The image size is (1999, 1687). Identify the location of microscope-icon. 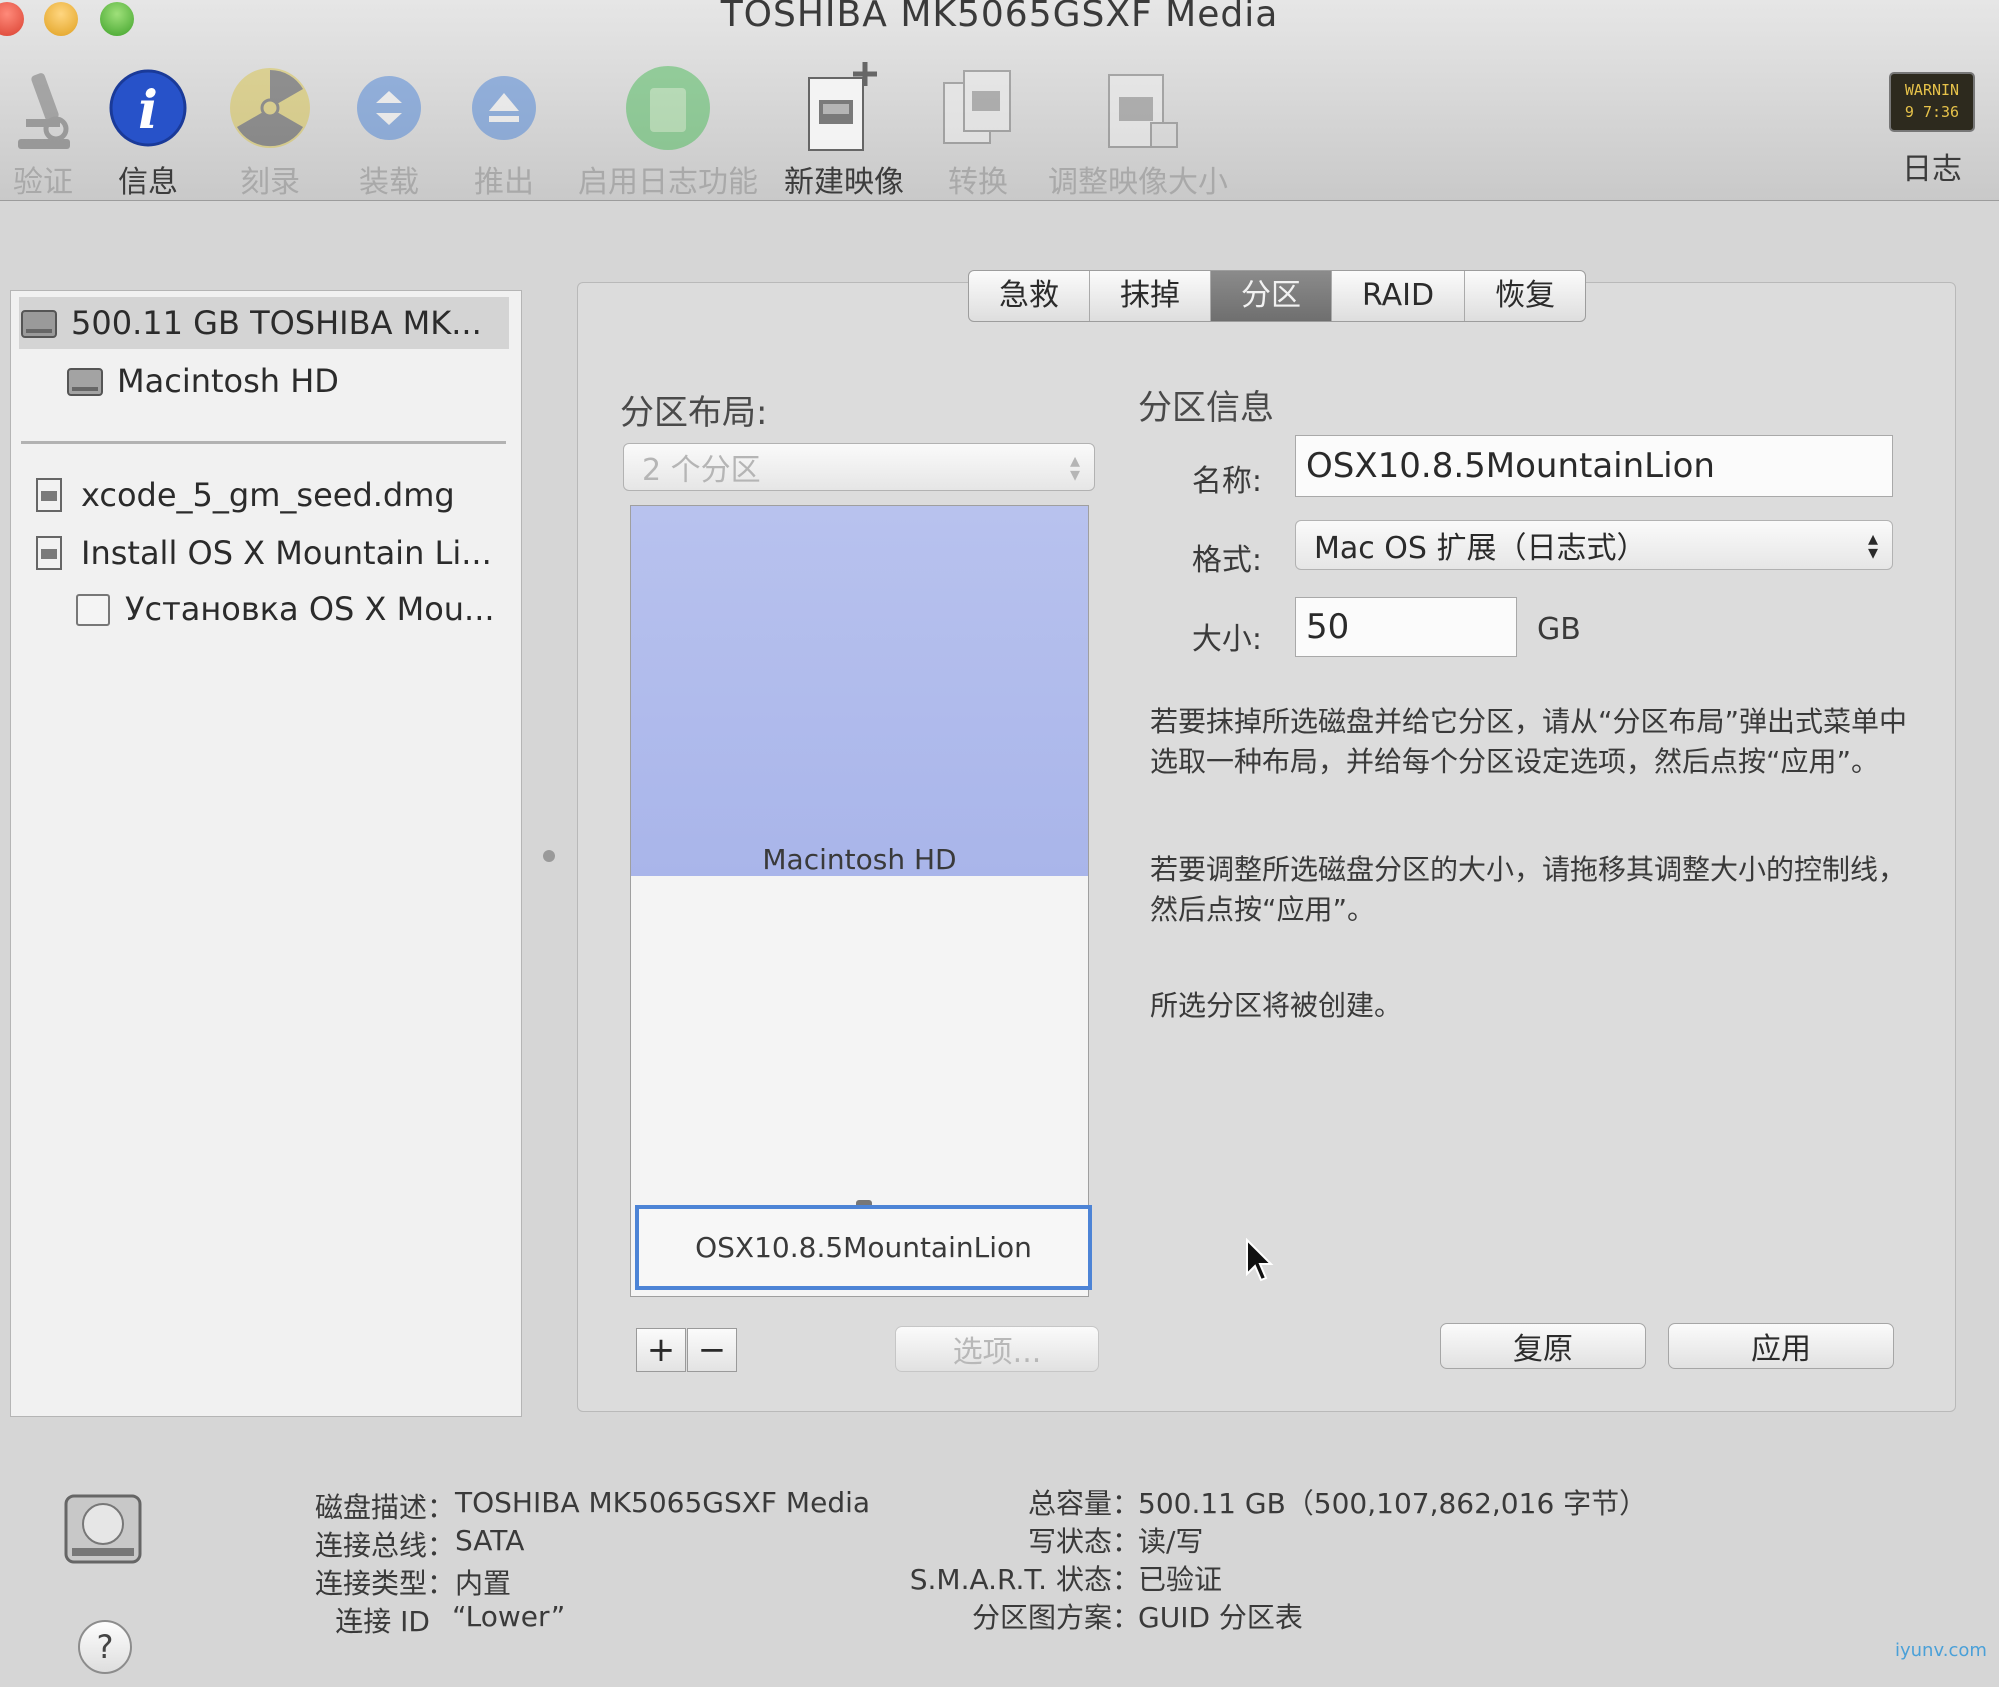
(43, 107).